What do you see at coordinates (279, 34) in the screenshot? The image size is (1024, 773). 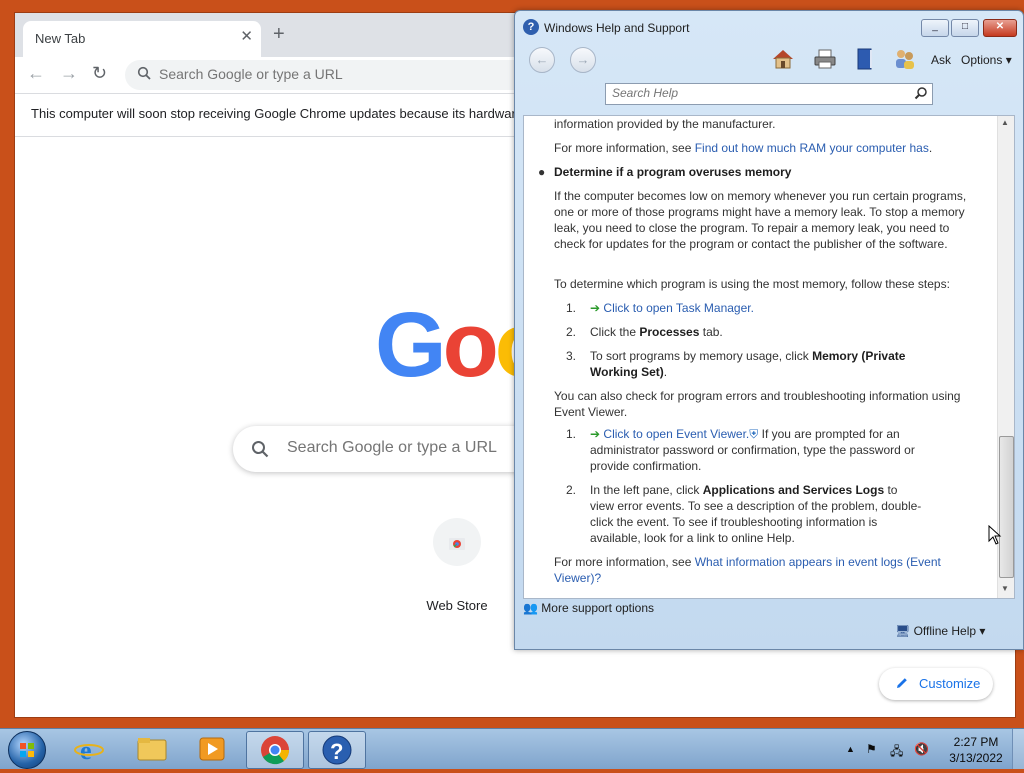 I see `new-tab-button: +` at bounding box center [279, 34].